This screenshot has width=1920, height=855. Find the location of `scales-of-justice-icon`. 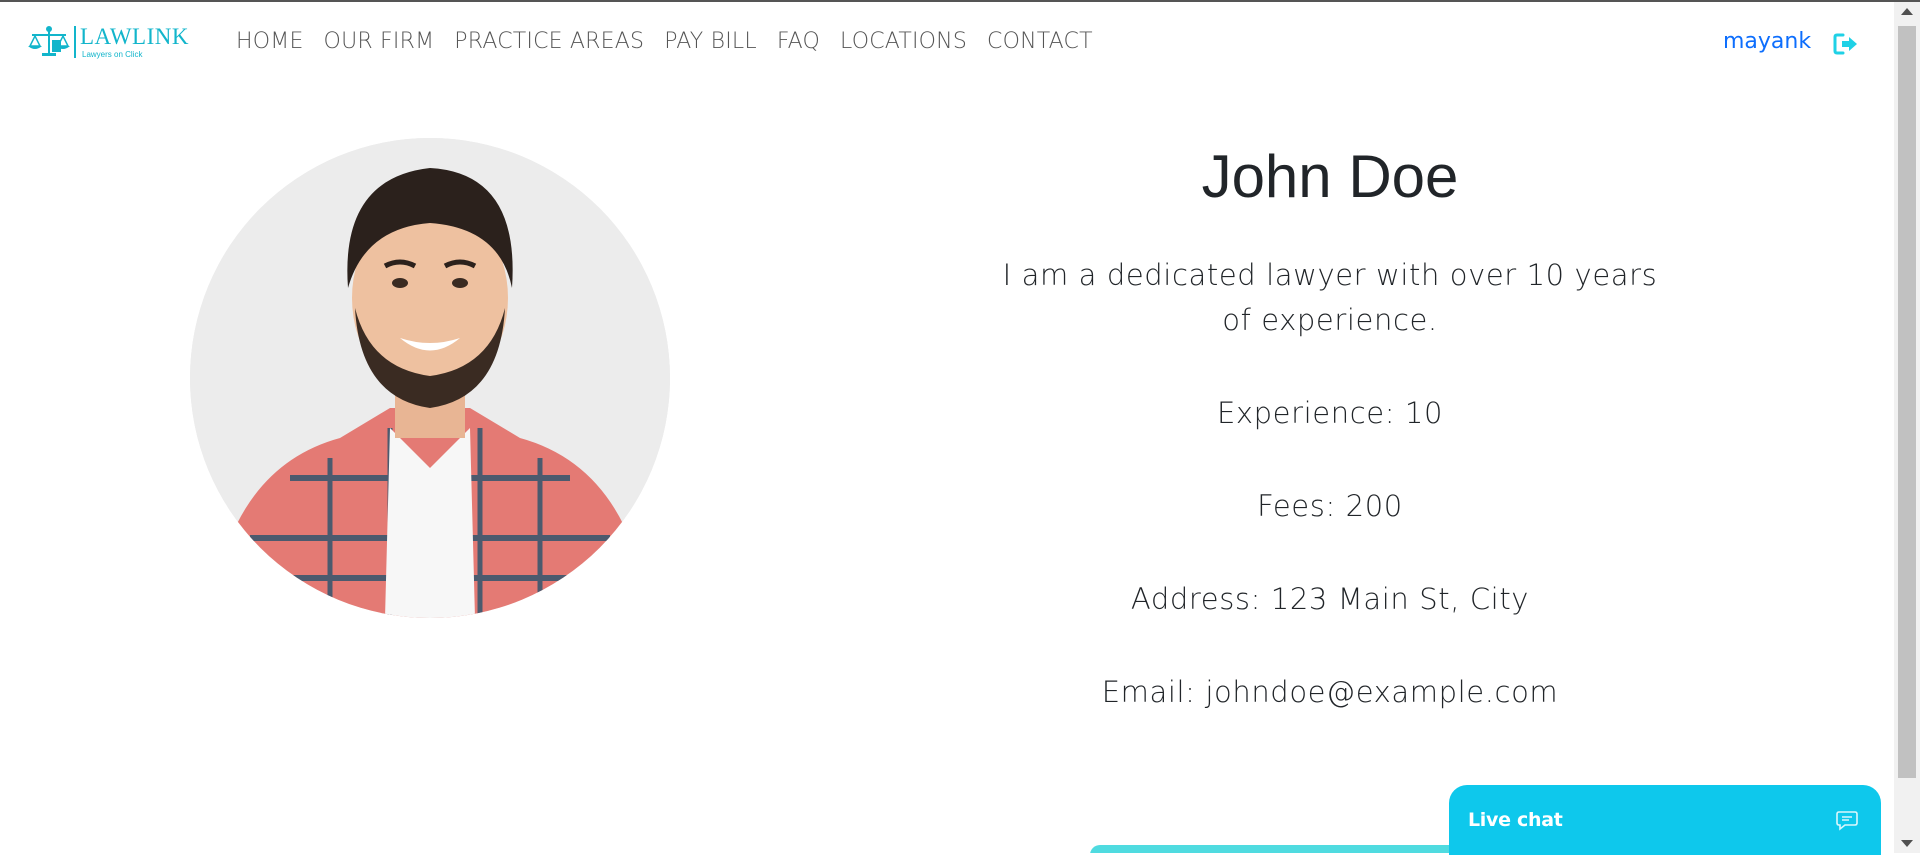

scales-of-justice-icon is located at coordinates (49, 41).